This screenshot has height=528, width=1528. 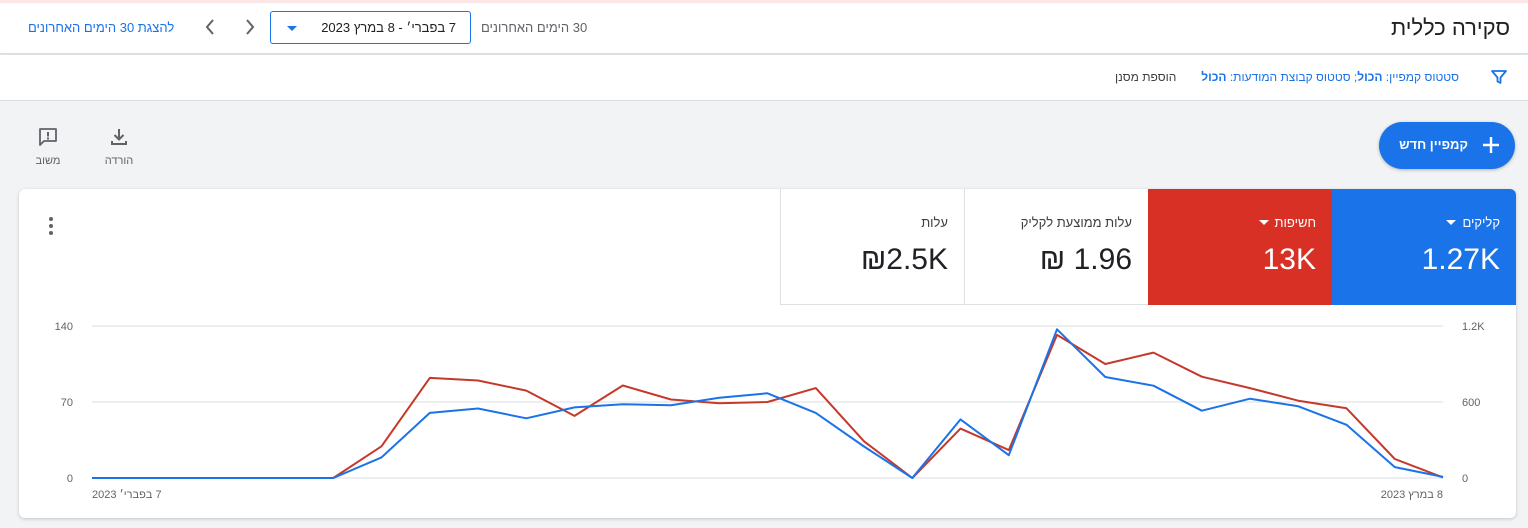 What do you see at coordinates (292, 28) in the screenshot?
I see `dropdown-caret-icon` at bounding box center [292, 28].